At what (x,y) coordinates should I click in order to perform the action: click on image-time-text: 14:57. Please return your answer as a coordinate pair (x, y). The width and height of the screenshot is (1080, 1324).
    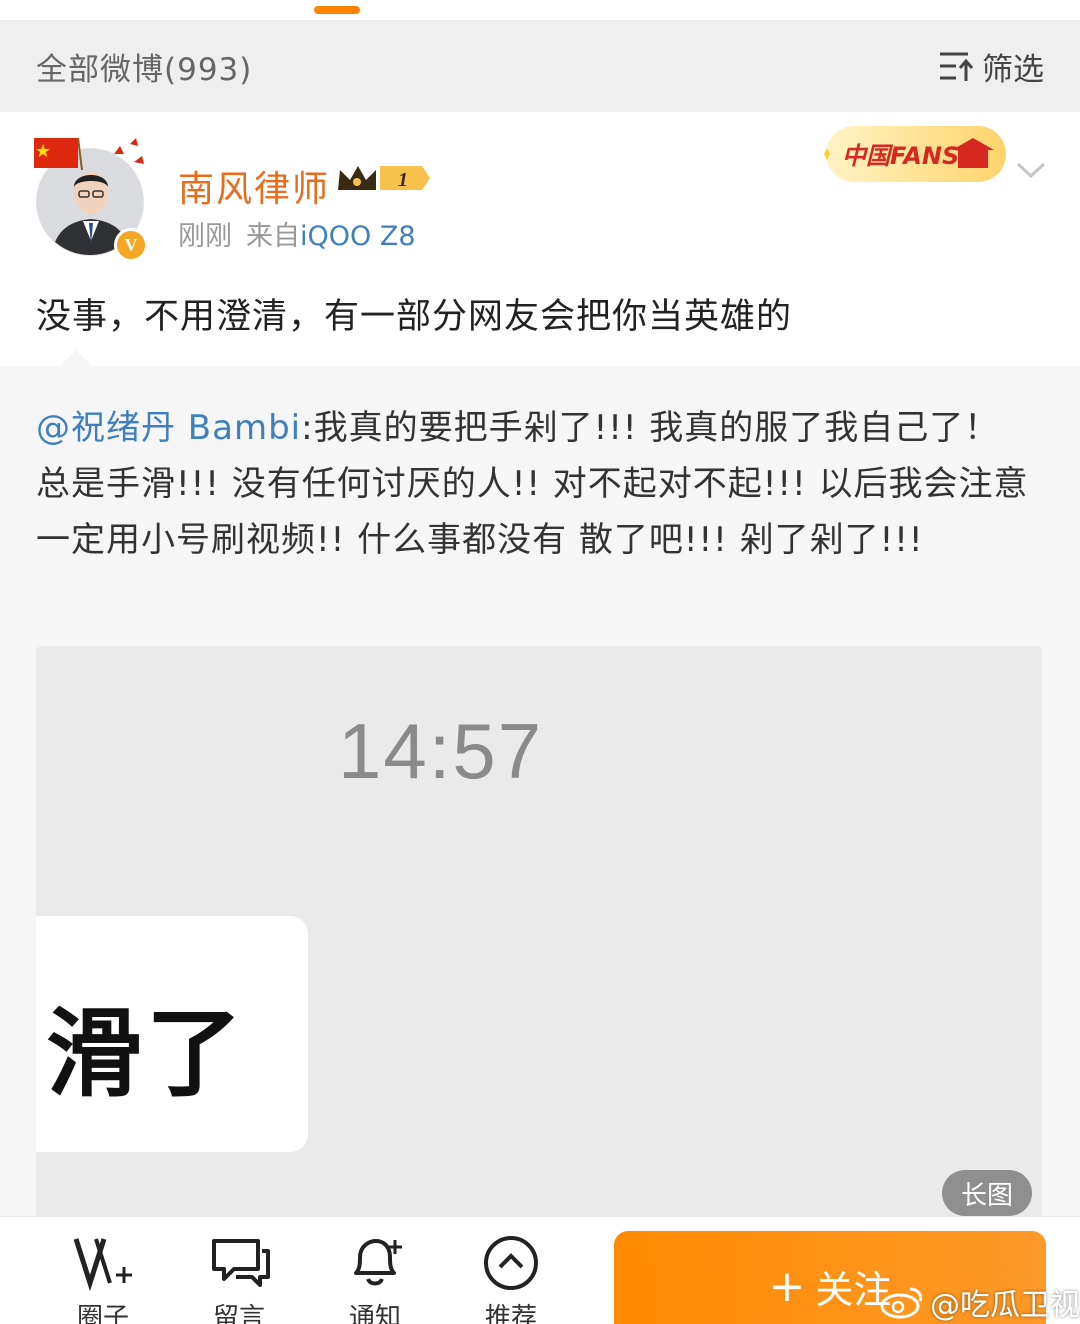
    Looking at the image, I should click on (441, 751).